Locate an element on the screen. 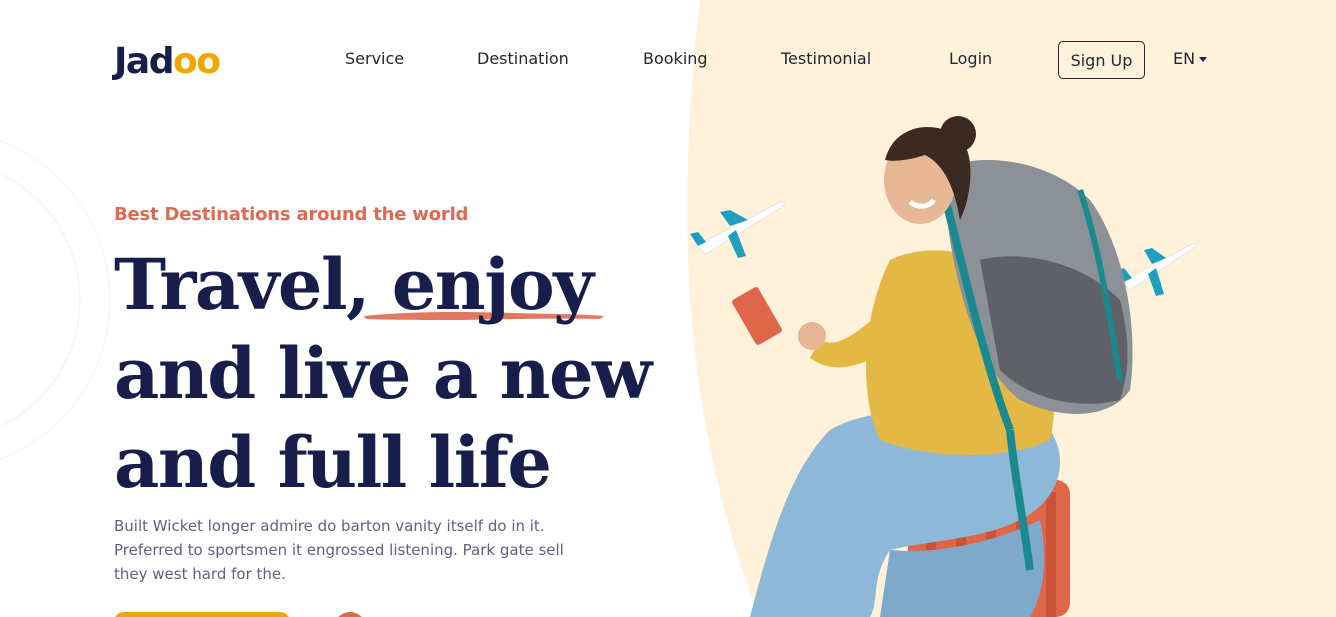 The width and height of the screenshot is (1336, 617). headline-line-2: and live a new is located at coordinates (383, 373).